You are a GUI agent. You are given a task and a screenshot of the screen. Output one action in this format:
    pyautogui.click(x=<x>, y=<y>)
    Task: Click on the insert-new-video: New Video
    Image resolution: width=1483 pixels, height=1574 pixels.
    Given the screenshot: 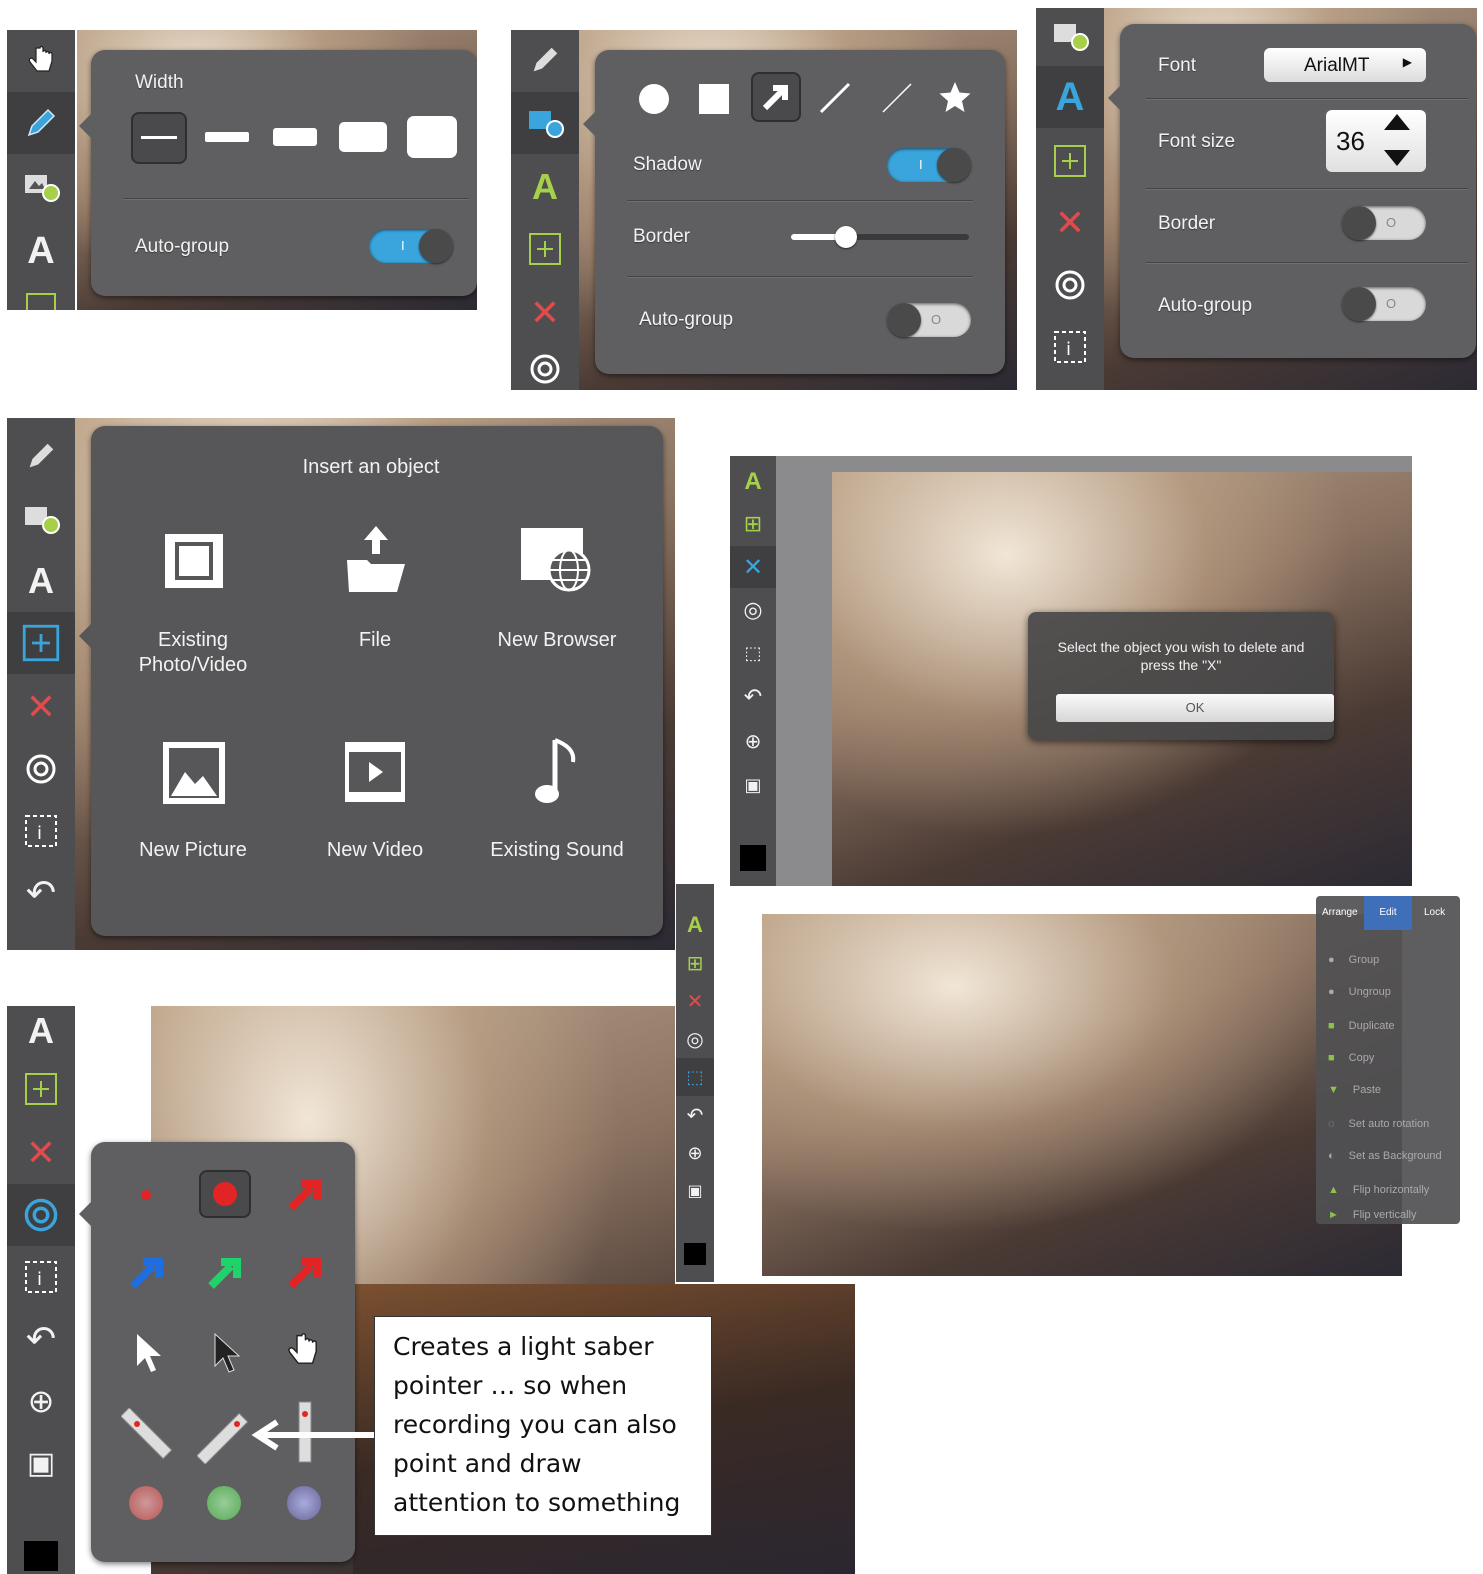 What is the action you would take?
    pyautogui.click(x=375, y=811)
    